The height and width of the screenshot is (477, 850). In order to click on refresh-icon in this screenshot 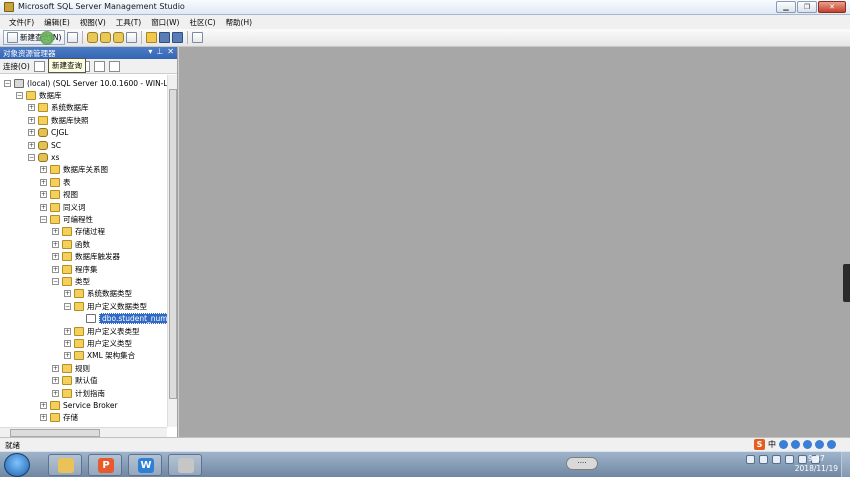, I will do `click(99, 66)`.